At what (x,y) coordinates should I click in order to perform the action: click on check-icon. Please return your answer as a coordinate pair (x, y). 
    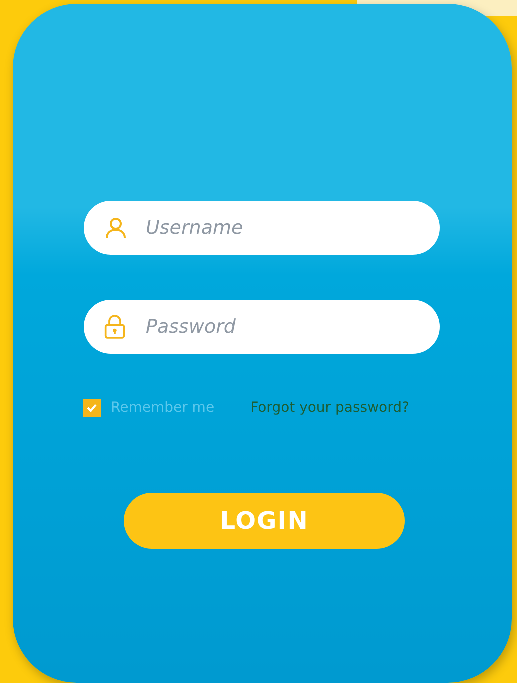
    Looking at the image, I should click on (92, 408).